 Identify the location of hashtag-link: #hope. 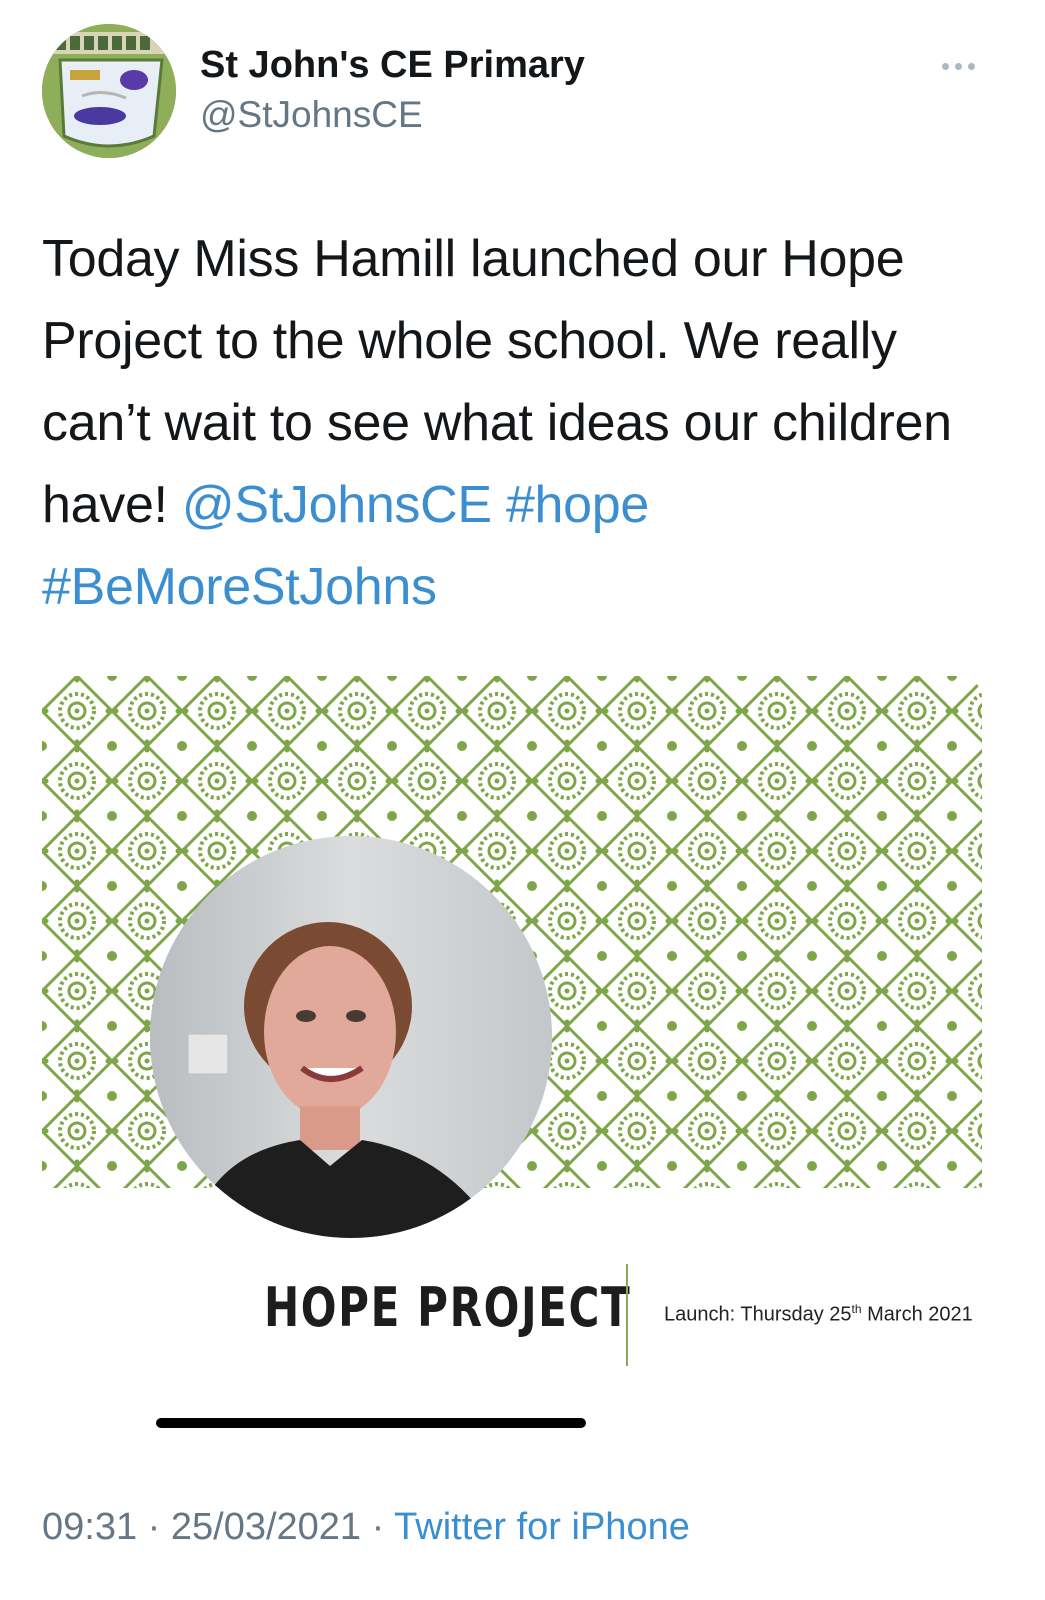
(577, 505).